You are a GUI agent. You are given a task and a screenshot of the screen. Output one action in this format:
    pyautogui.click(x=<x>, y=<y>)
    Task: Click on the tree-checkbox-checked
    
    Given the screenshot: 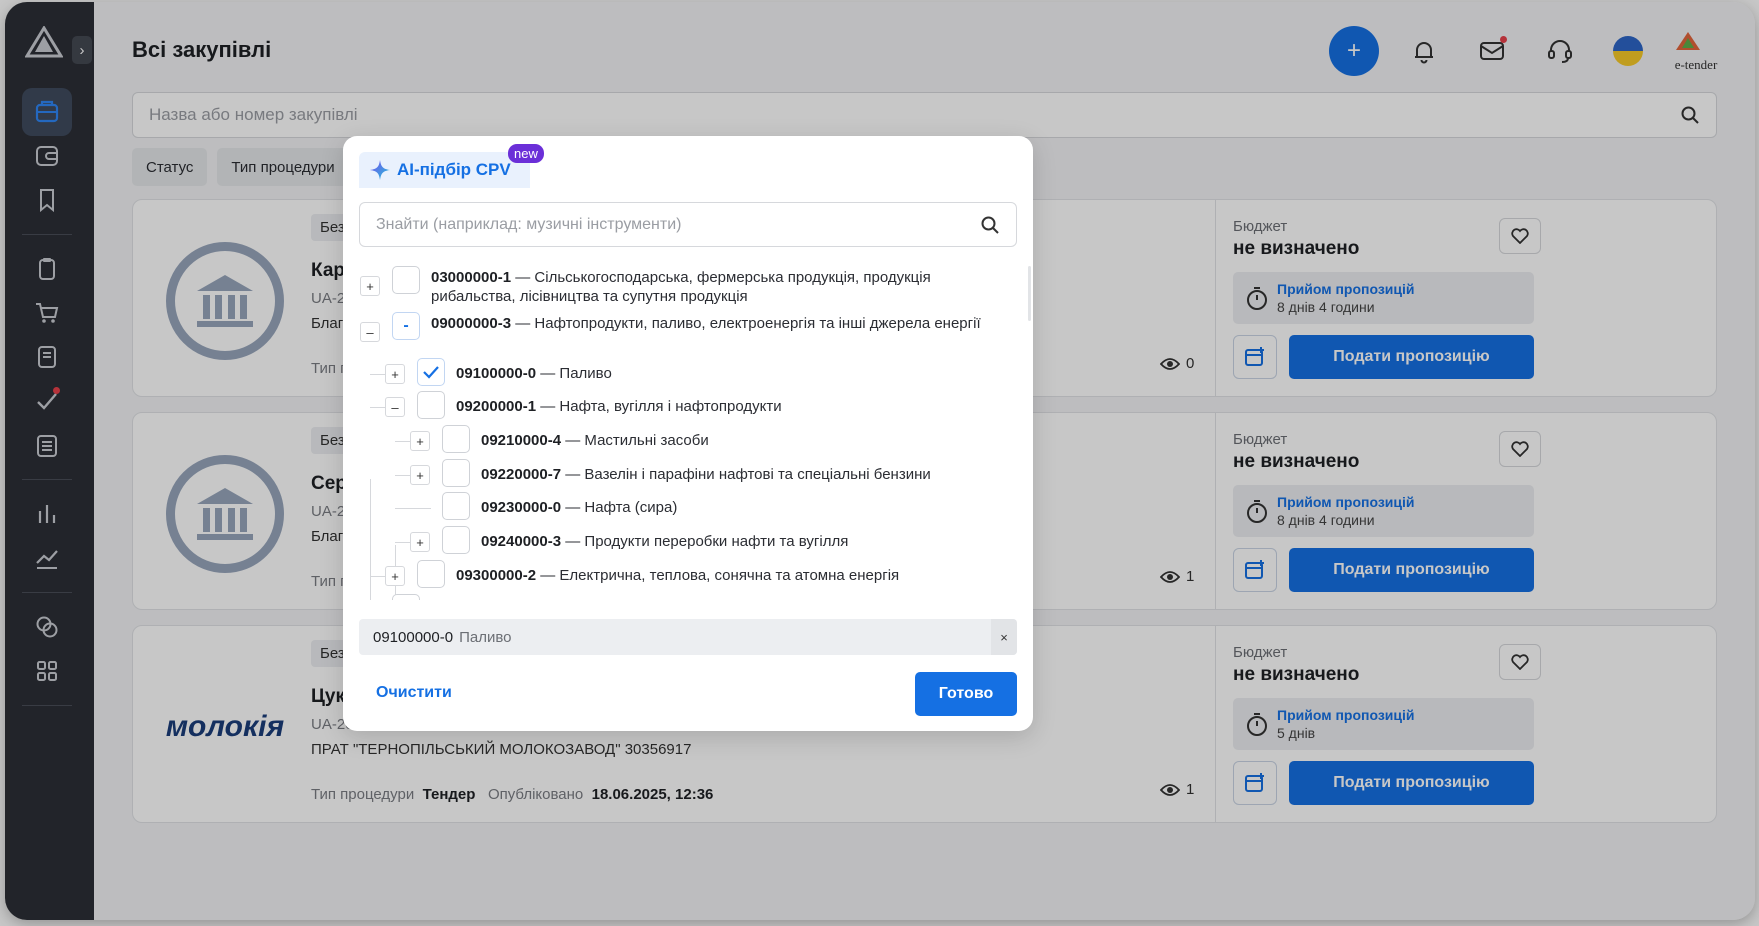 What is the action you would take?
    pyautogui.click(x=431, y=372)
    